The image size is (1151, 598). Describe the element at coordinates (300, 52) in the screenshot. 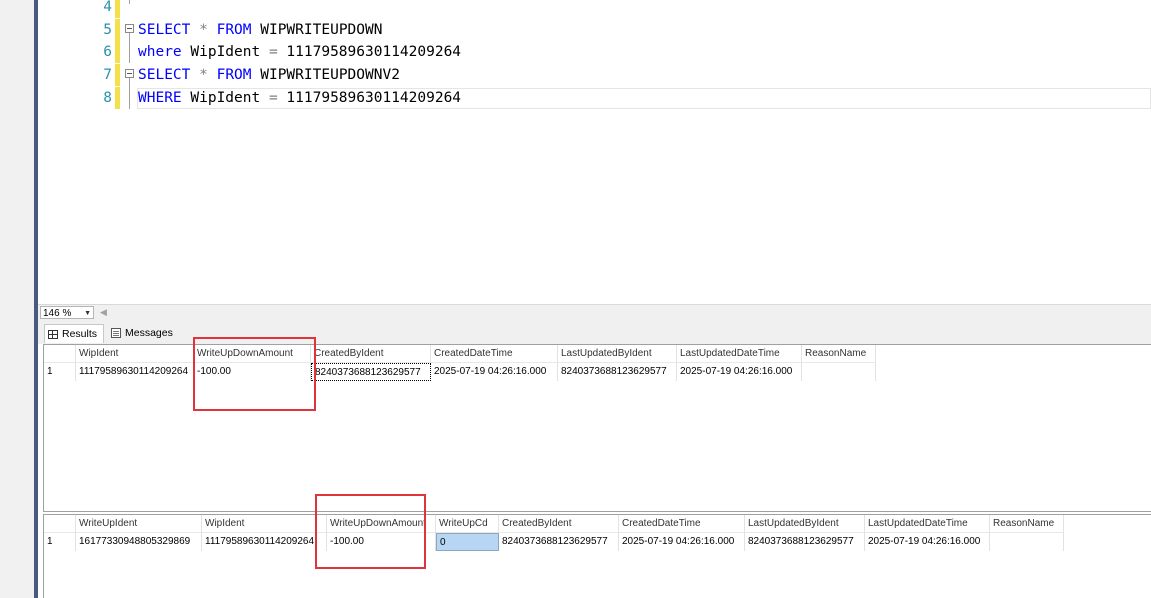

I see `code-text: where WipIdent = 11179589630114209264` at that location.